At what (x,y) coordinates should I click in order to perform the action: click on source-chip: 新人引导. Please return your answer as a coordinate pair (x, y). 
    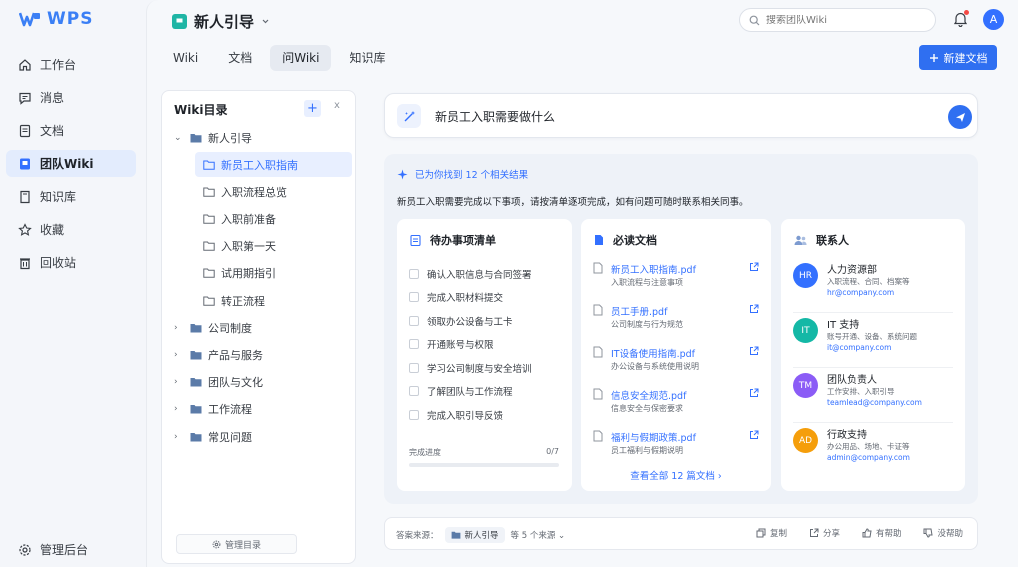
    Looking at the image, I should click on (474, 535).